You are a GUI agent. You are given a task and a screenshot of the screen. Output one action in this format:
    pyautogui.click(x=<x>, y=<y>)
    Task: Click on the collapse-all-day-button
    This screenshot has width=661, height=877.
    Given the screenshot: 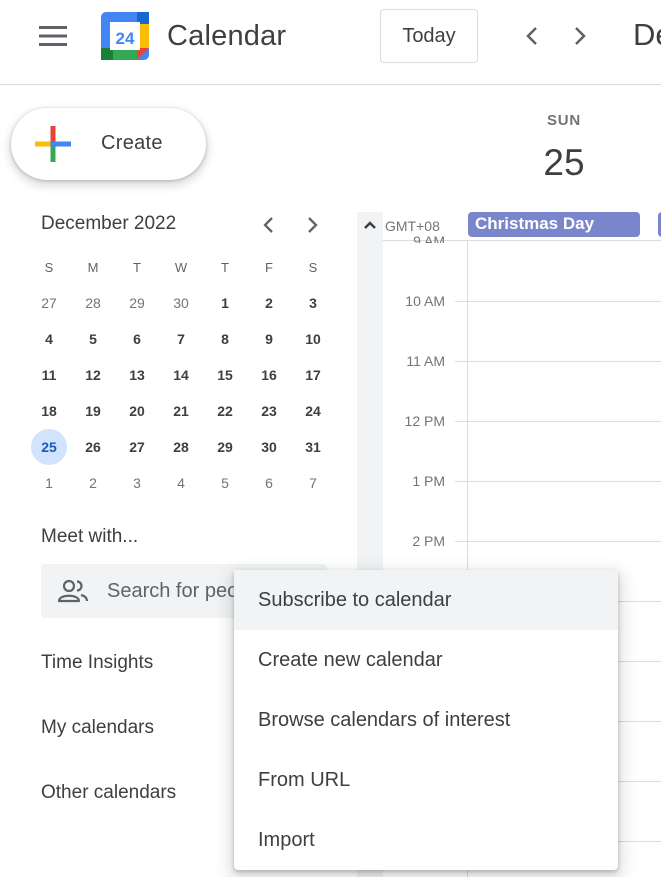 What is the action you would take?
    pyautogui.click(x=370, y=225)
    